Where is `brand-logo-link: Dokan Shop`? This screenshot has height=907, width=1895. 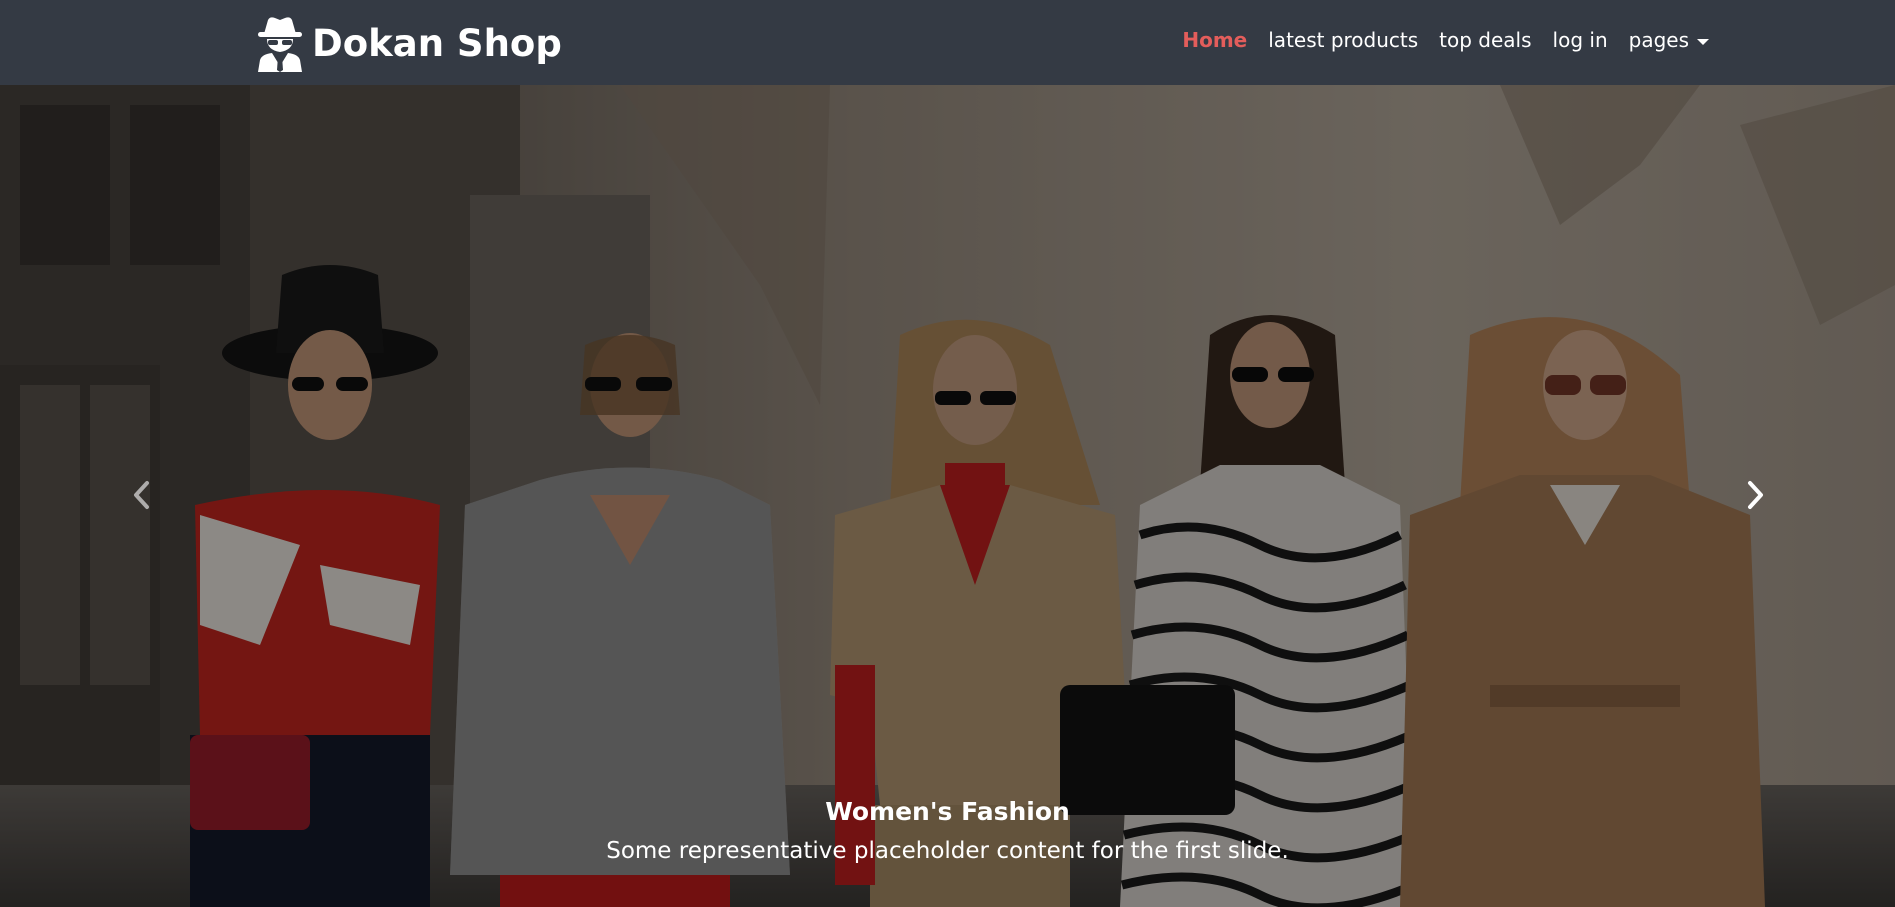 brand-logo-link: Dokan Shop is located at coordinates (408, 43).